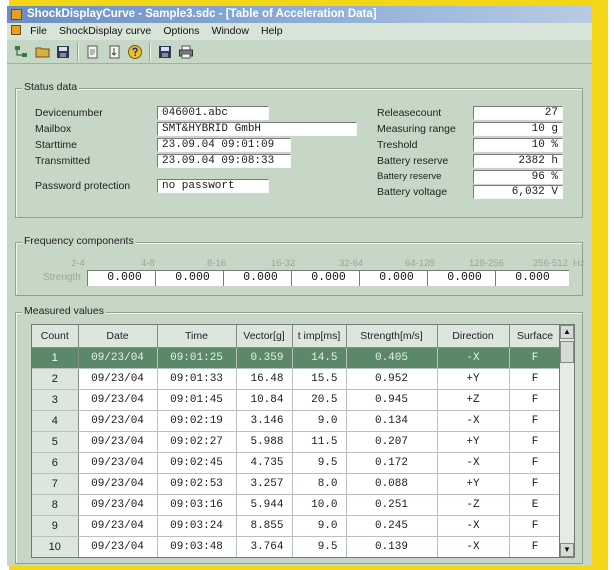 Image resolution: width=614 pixels, height=570 pixels. What do you see at coordinates (197, 379) in the screenshot?
I see `cell-time: 09:01:33` at bounding box center [197, 379].